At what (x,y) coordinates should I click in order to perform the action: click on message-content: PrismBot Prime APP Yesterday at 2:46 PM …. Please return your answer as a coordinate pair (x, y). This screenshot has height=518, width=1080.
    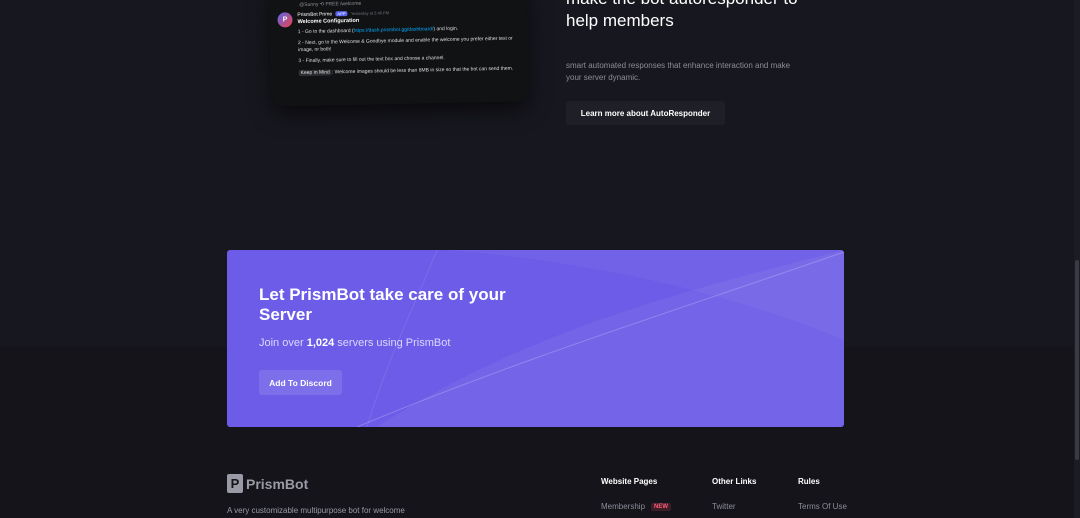
    Looking at the image, I should click on (407, 42).